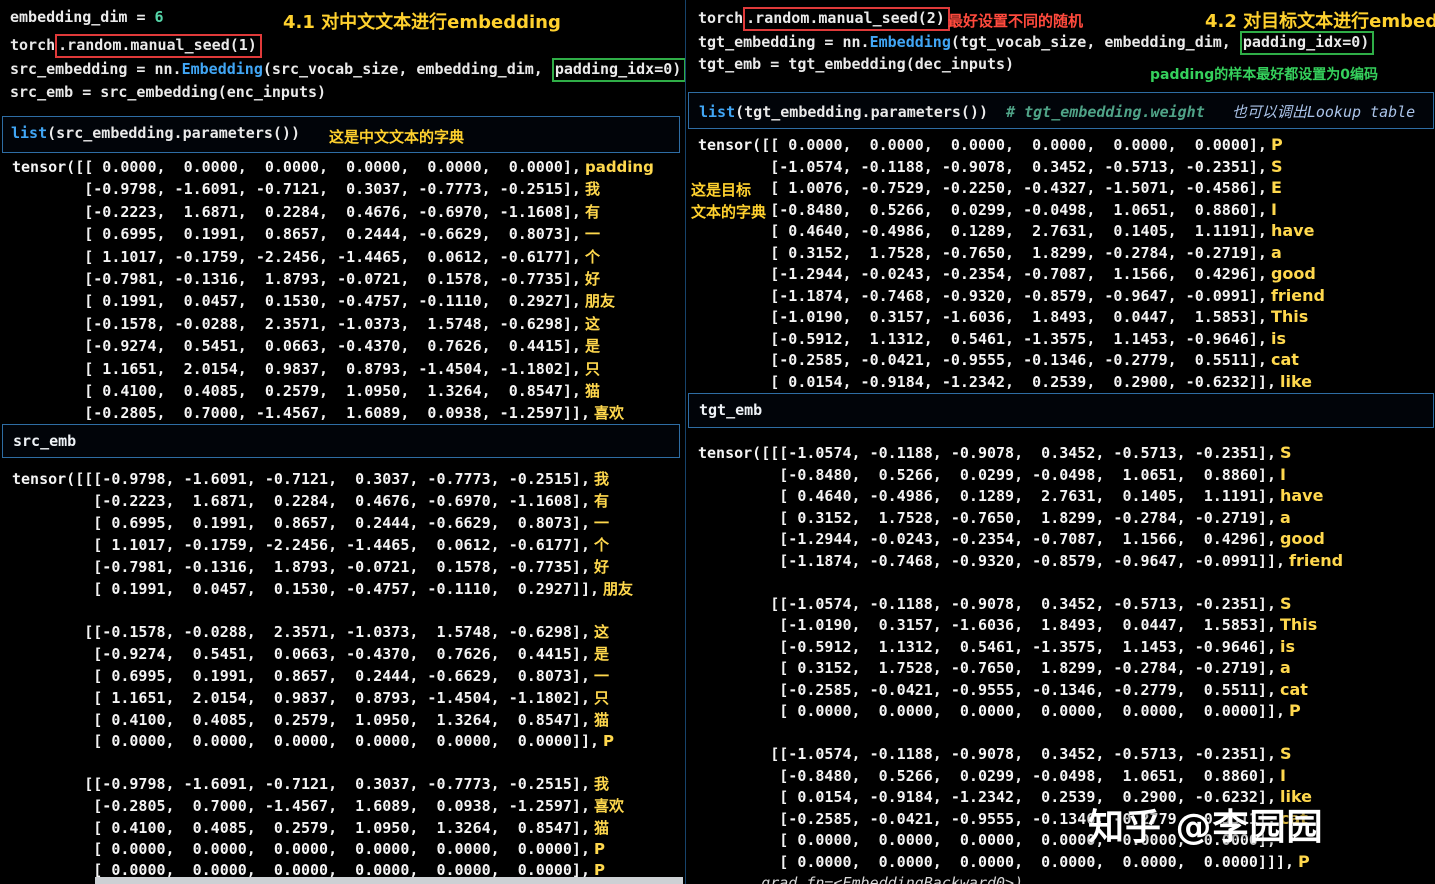  I want to click on row-label: 个, so click(592, 256).